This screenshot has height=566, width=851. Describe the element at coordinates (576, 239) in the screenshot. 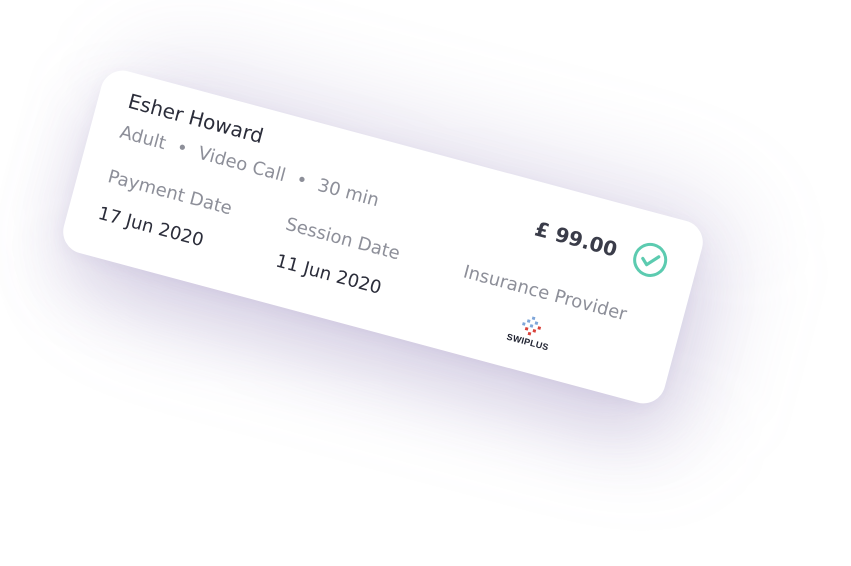

I see `payment-amount: £ 99.00` at that location.